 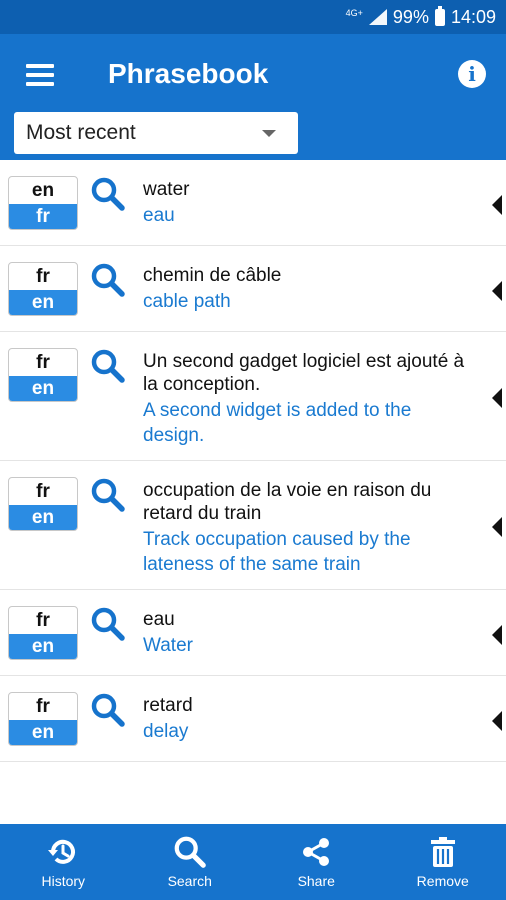 I want to click on source-text: chemin de câble, so click(x=212, y=275).